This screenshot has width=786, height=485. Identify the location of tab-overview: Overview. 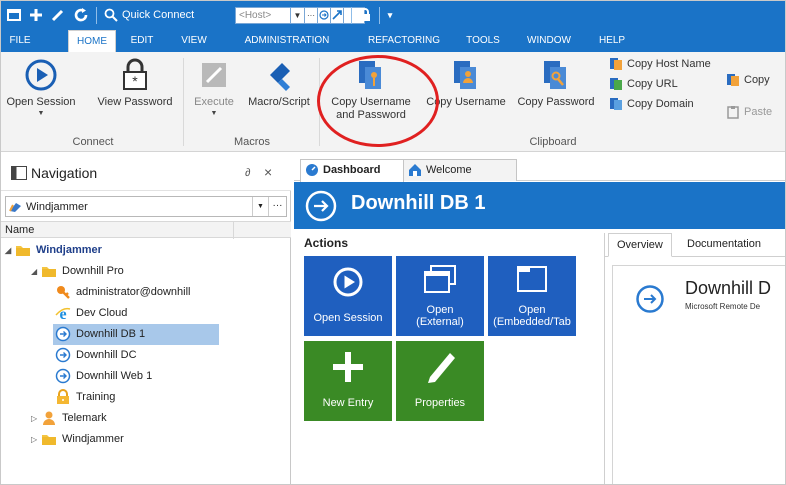
(640, 245).